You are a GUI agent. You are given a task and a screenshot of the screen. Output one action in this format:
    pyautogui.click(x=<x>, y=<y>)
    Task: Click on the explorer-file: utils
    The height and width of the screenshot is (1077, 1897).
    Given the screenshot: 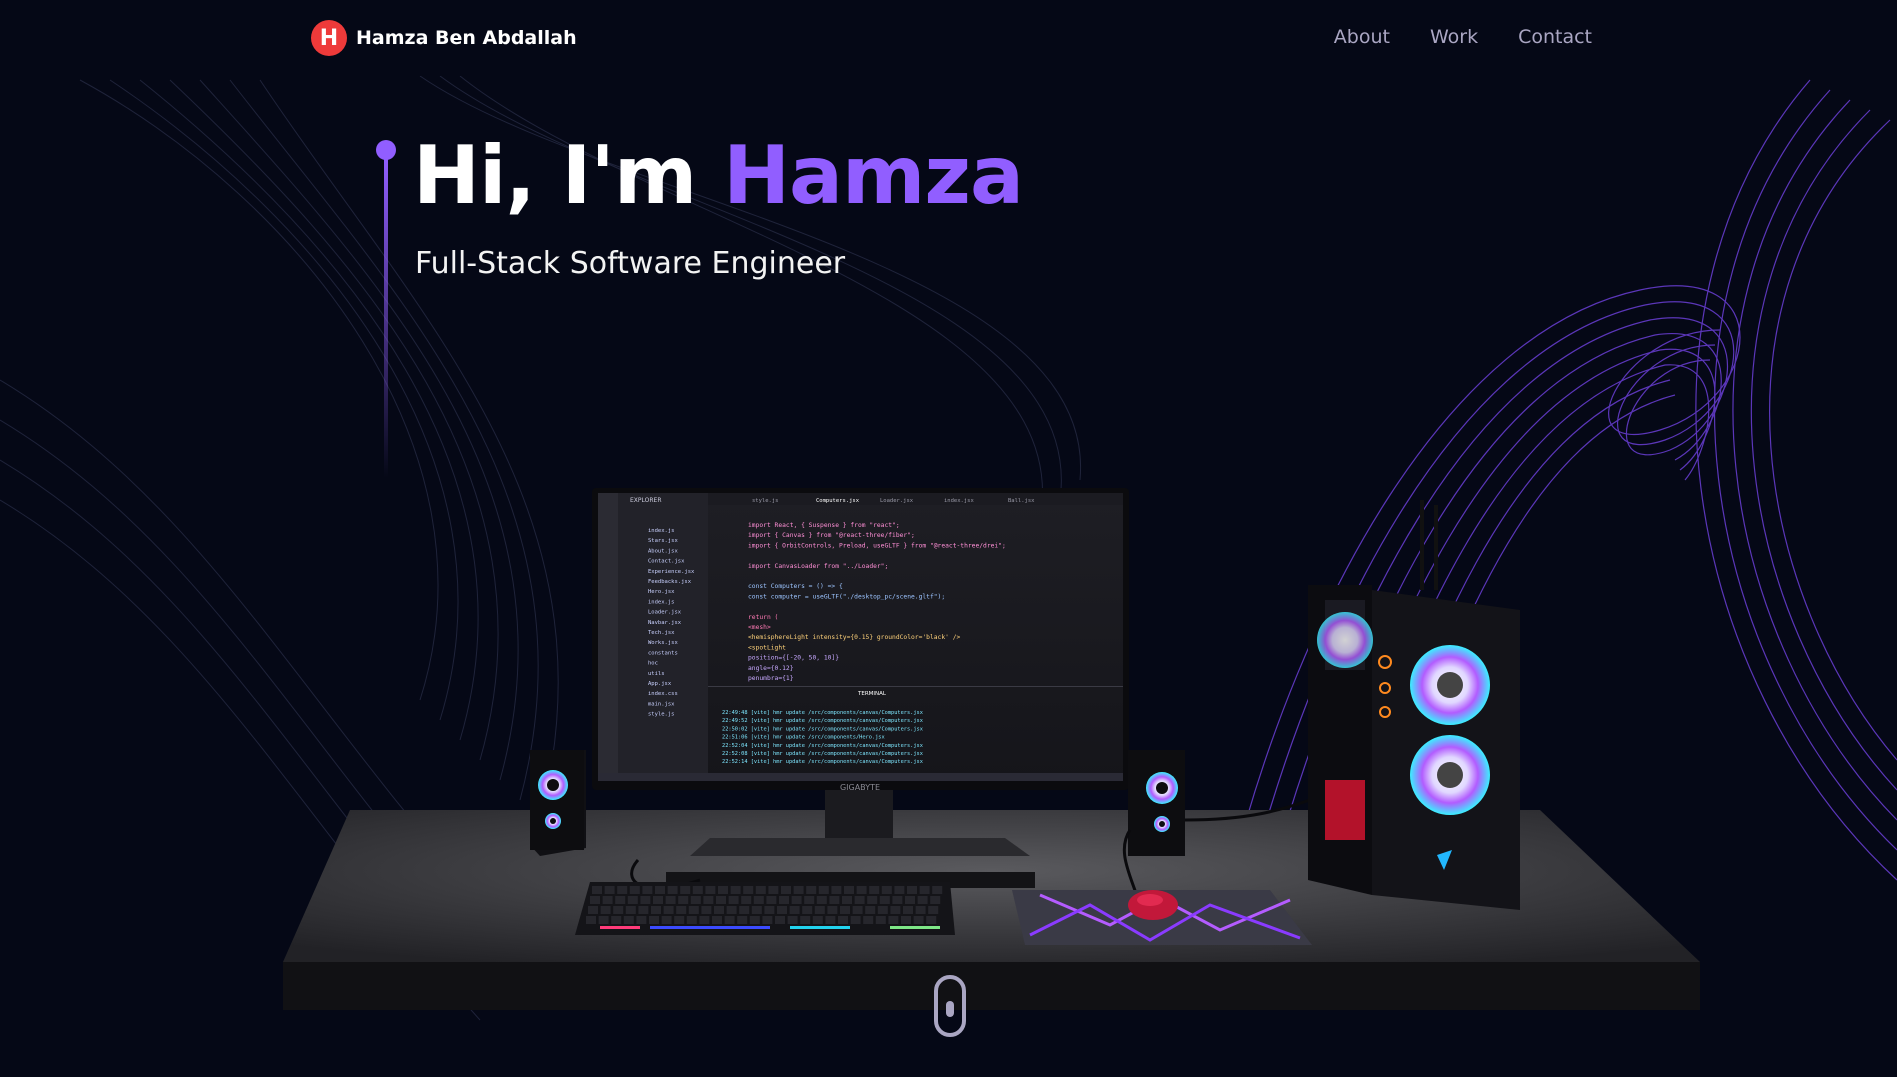 What is the action you would take?
    pyautogui.click(x=656, y=674)
    